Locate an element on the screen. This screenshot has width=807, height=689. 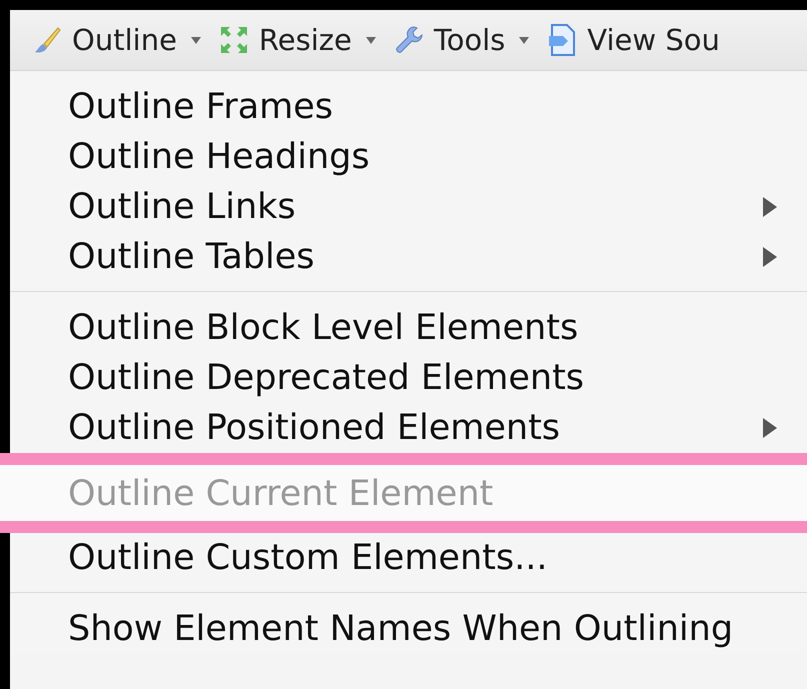
resize-icon is located at coordinates (233, 40).